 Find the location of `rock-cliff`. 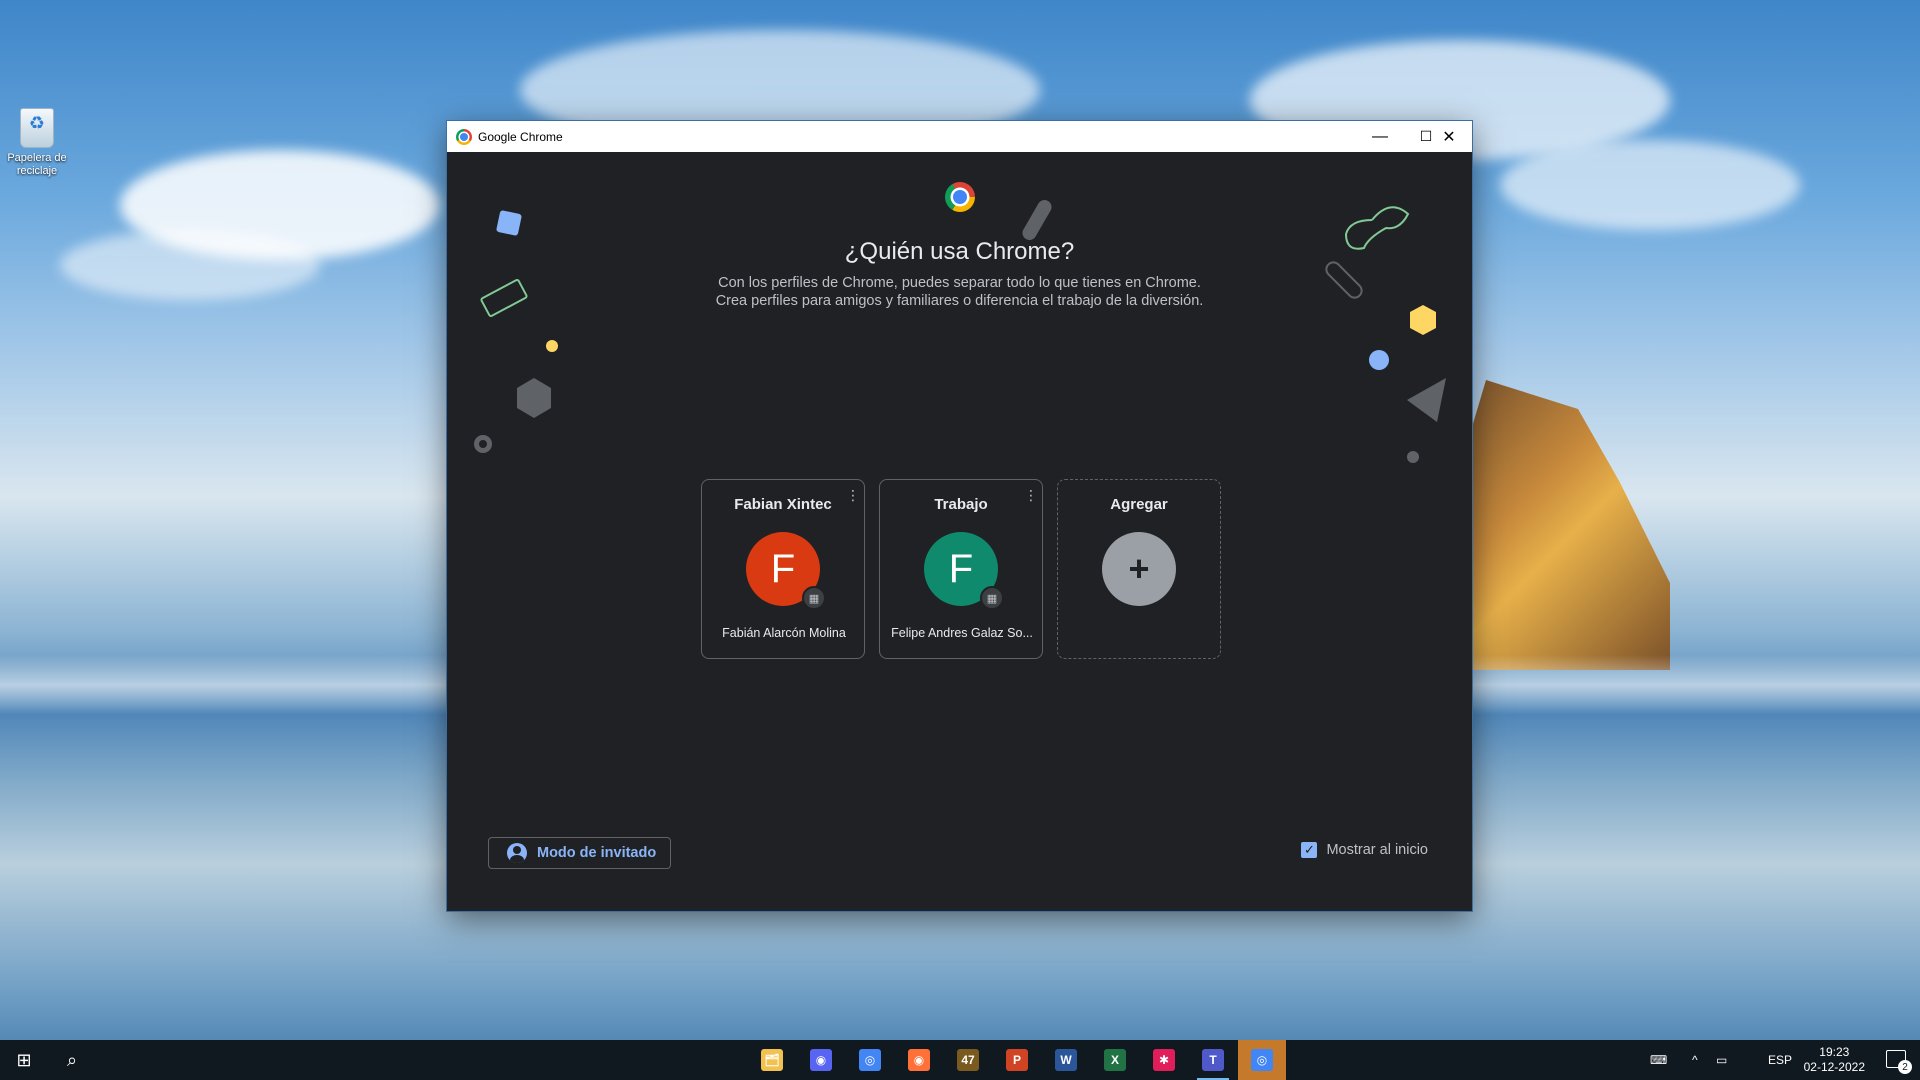

rock-cliff is located at coordinates (1555, 525).